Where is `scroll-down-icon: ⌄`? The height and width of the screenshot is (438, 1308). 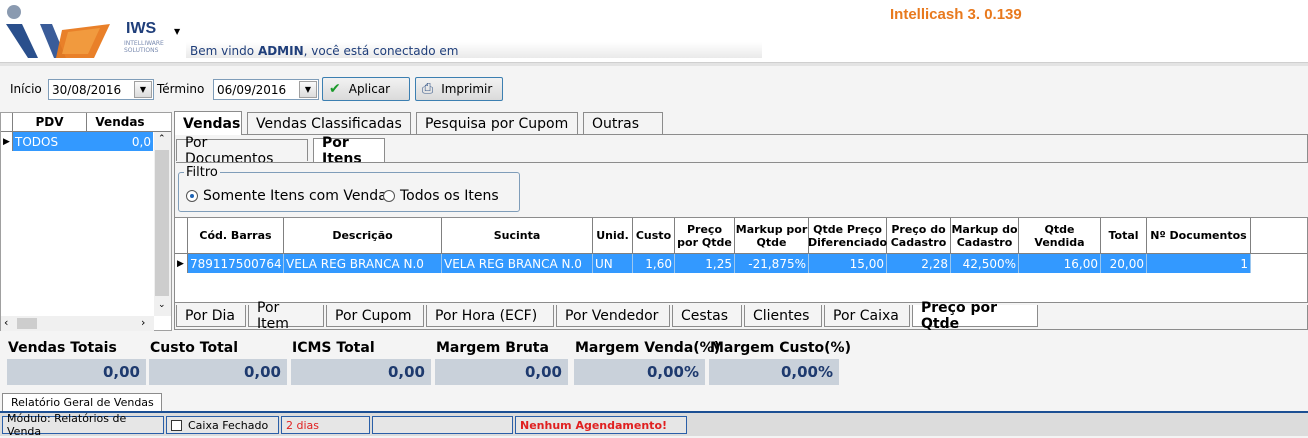 scroll-down-icon: ⌄ is located at coordinates (162, 305).